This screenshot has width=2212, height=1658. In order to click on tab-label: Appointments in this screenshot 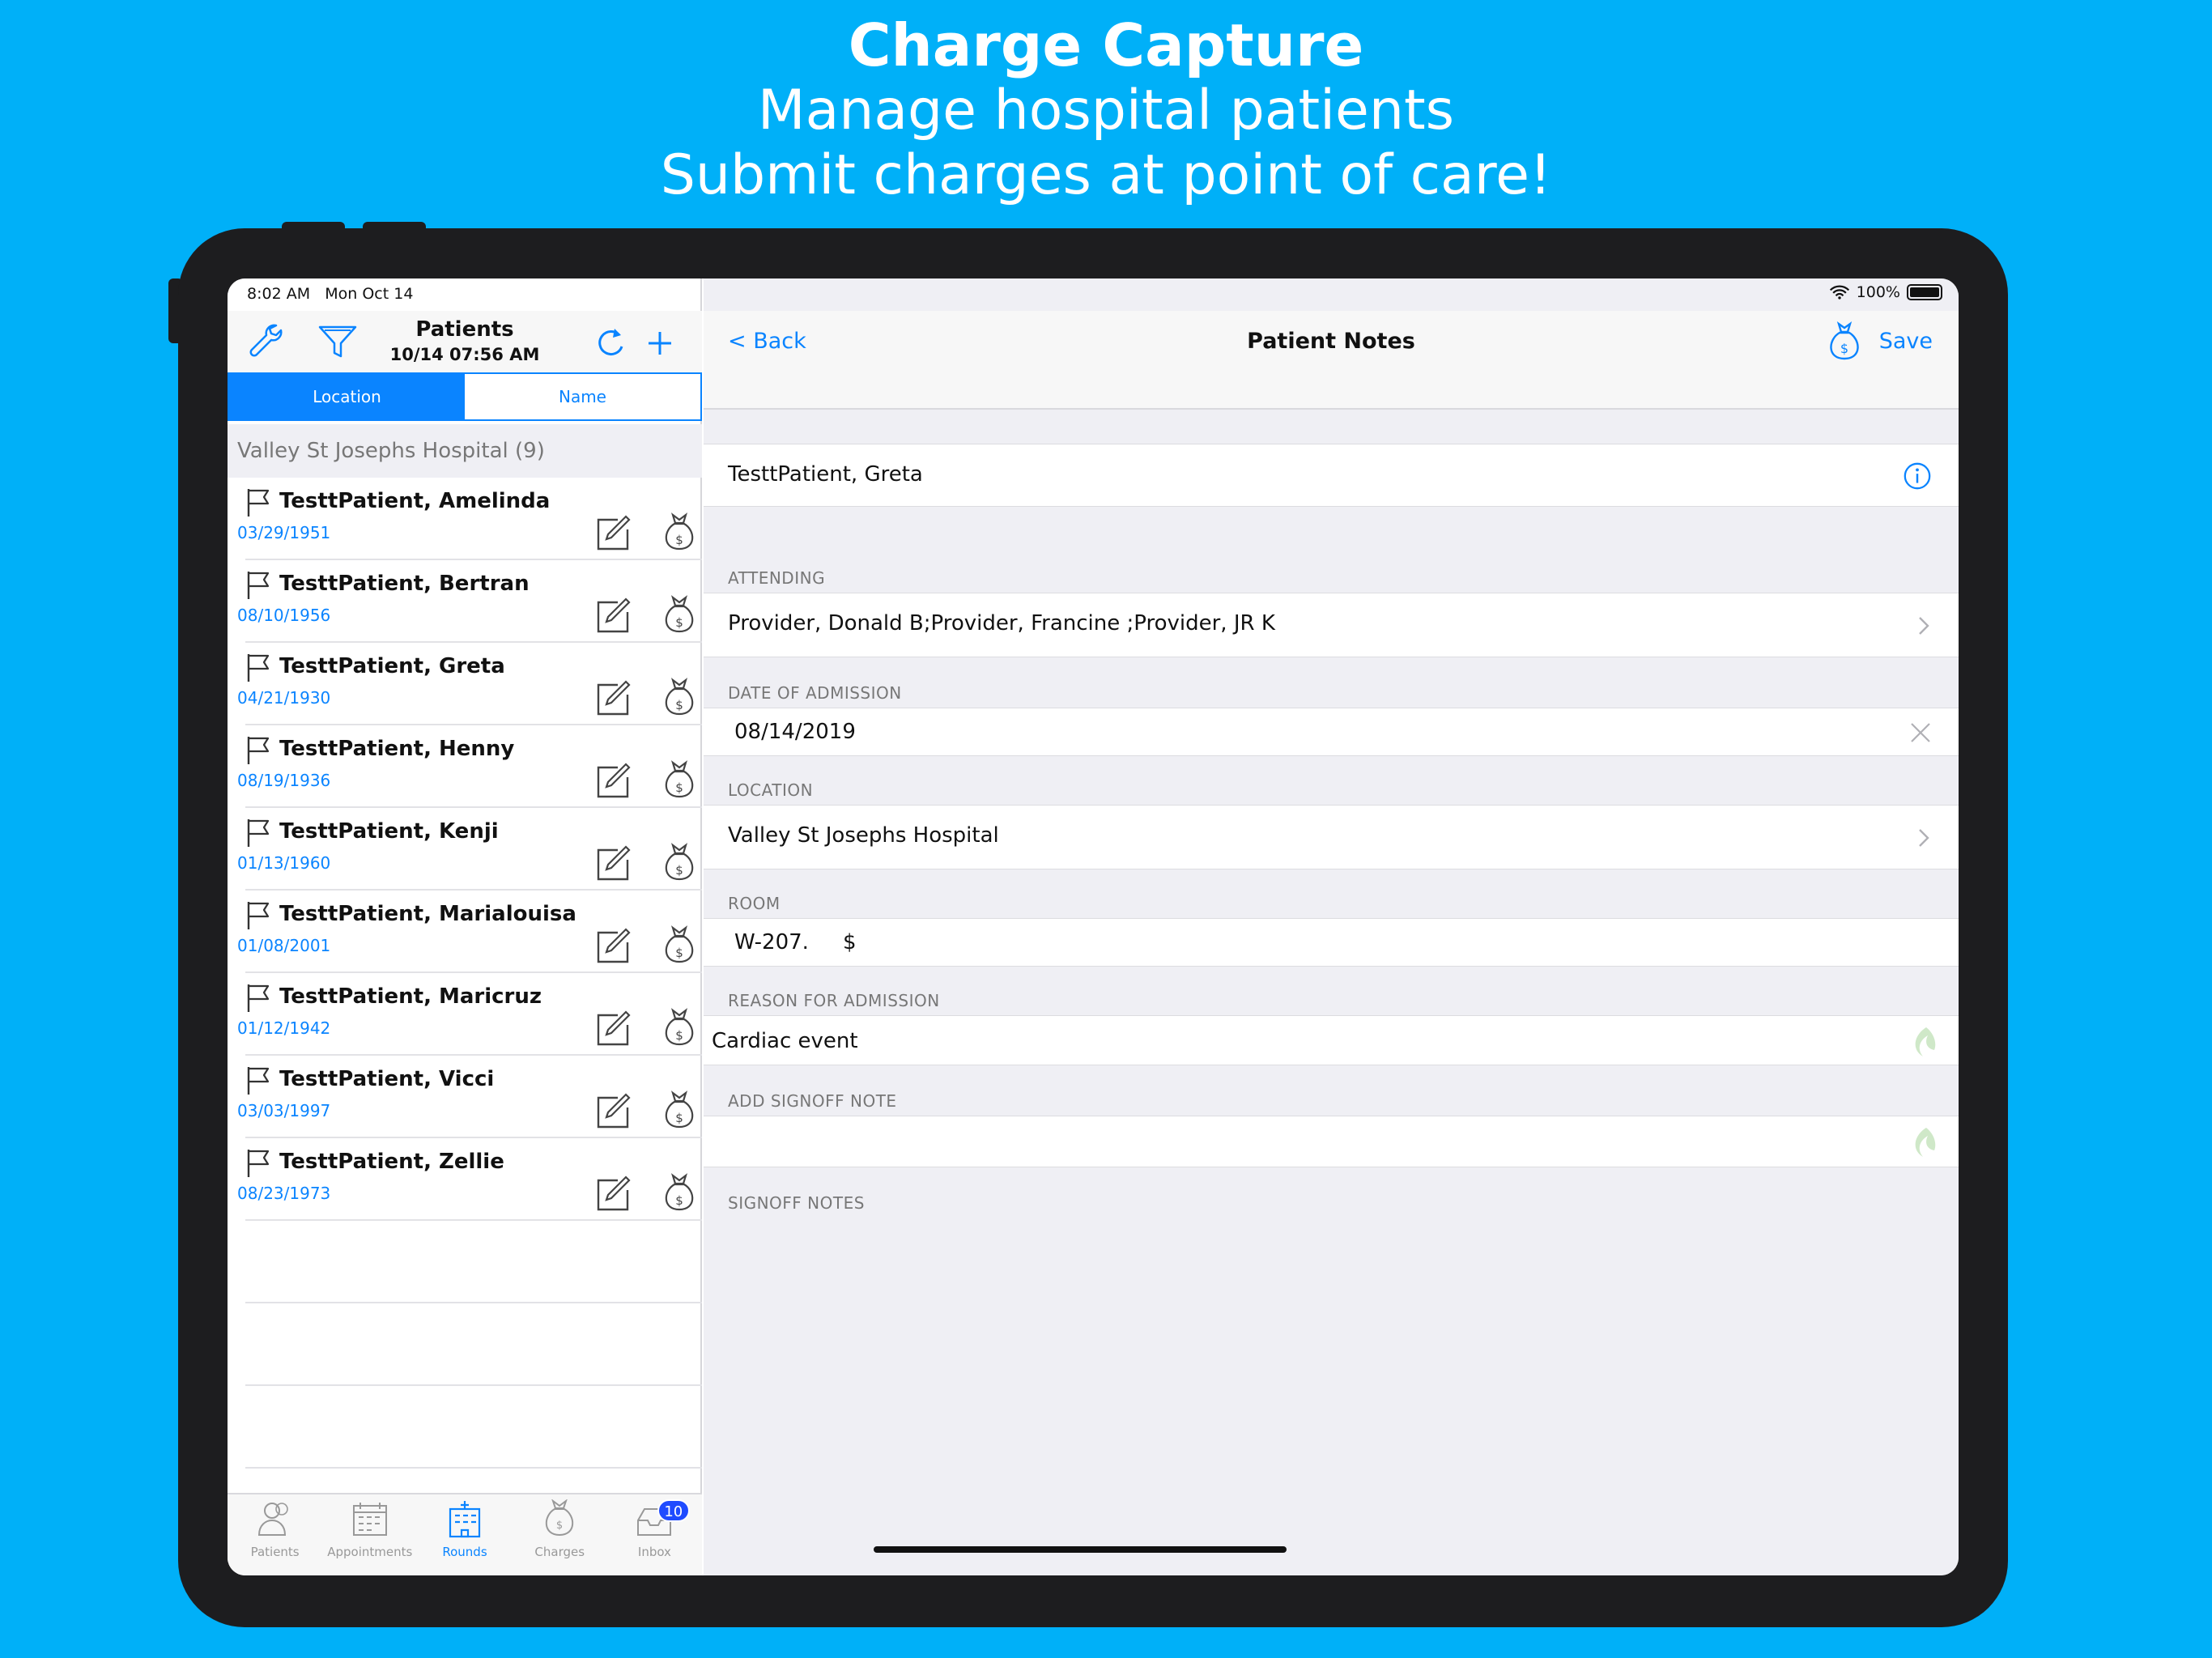, I will do `click(370, 1552)`.